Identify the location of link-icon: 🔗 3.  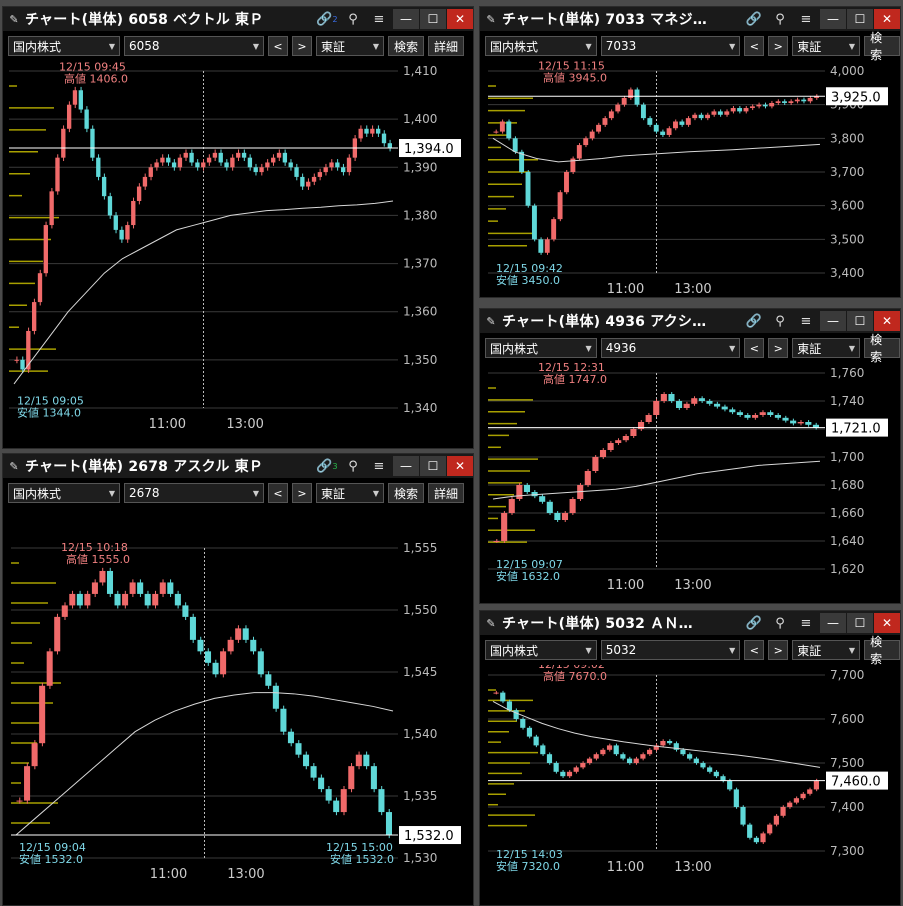
(327, 466).